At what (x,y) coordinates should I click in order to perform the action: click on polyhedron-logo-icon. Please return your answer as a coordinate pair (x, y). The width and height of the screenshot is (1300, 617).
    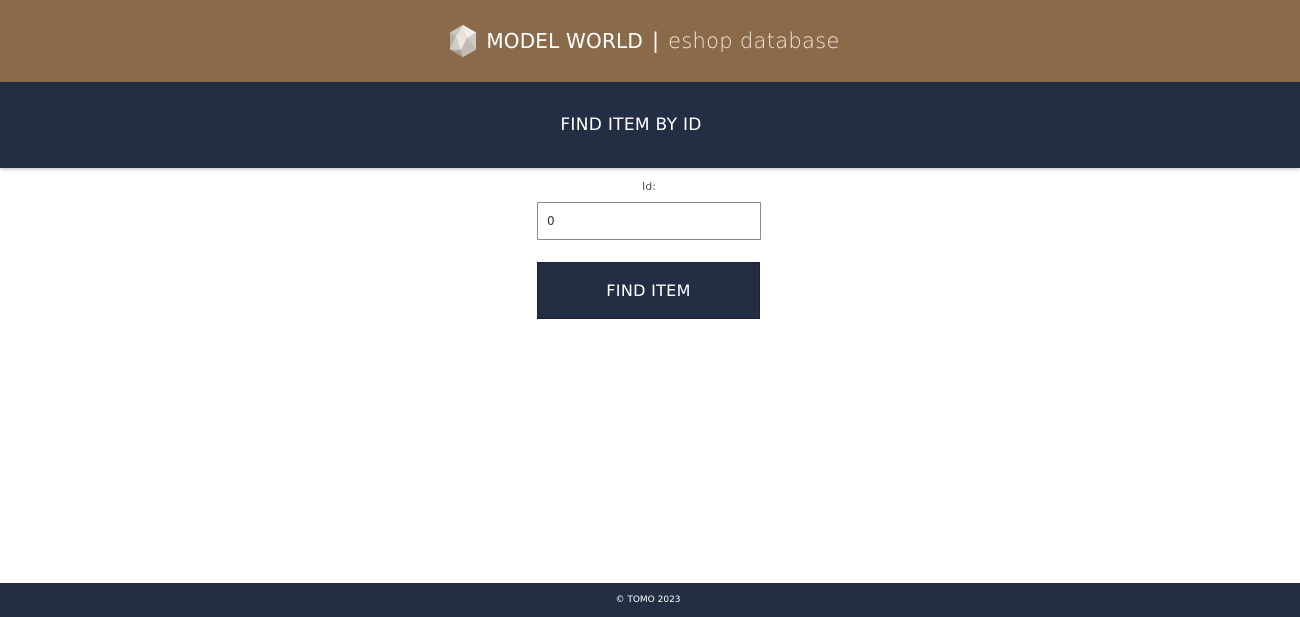
    Looking at the image, I should click on (463, 41).